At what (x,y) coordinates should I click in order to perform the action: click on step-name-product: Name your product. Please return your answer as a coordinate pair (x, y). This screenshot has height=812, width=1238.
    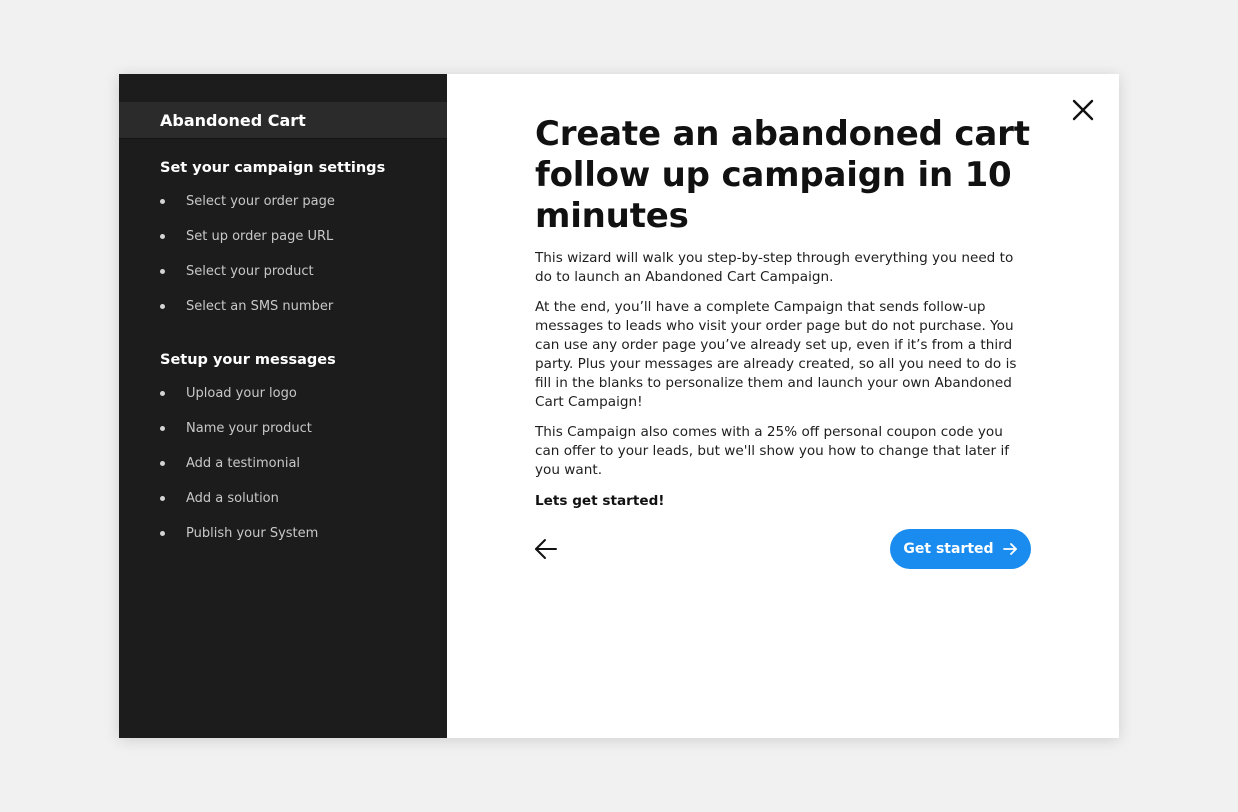
    Looking at the image, I should click on (283, 428).